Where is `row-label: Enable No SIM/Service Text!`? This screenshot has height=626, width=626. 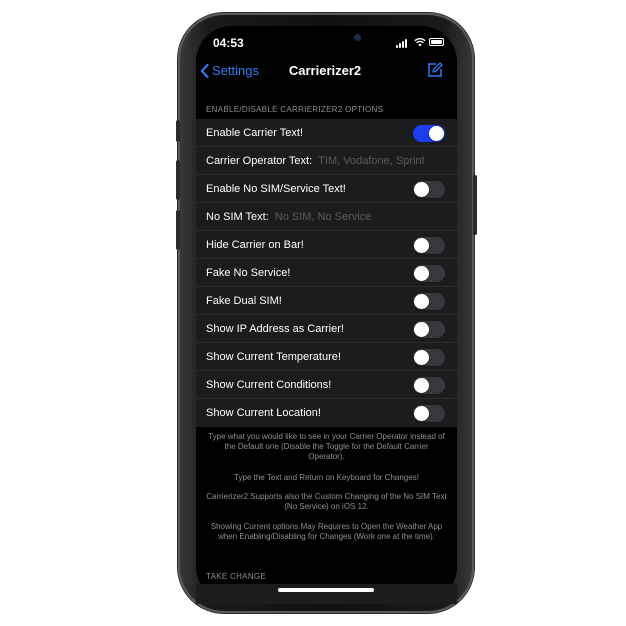
row-label: Enable No SIM/Service Text! is located at coordinates (276, 188).